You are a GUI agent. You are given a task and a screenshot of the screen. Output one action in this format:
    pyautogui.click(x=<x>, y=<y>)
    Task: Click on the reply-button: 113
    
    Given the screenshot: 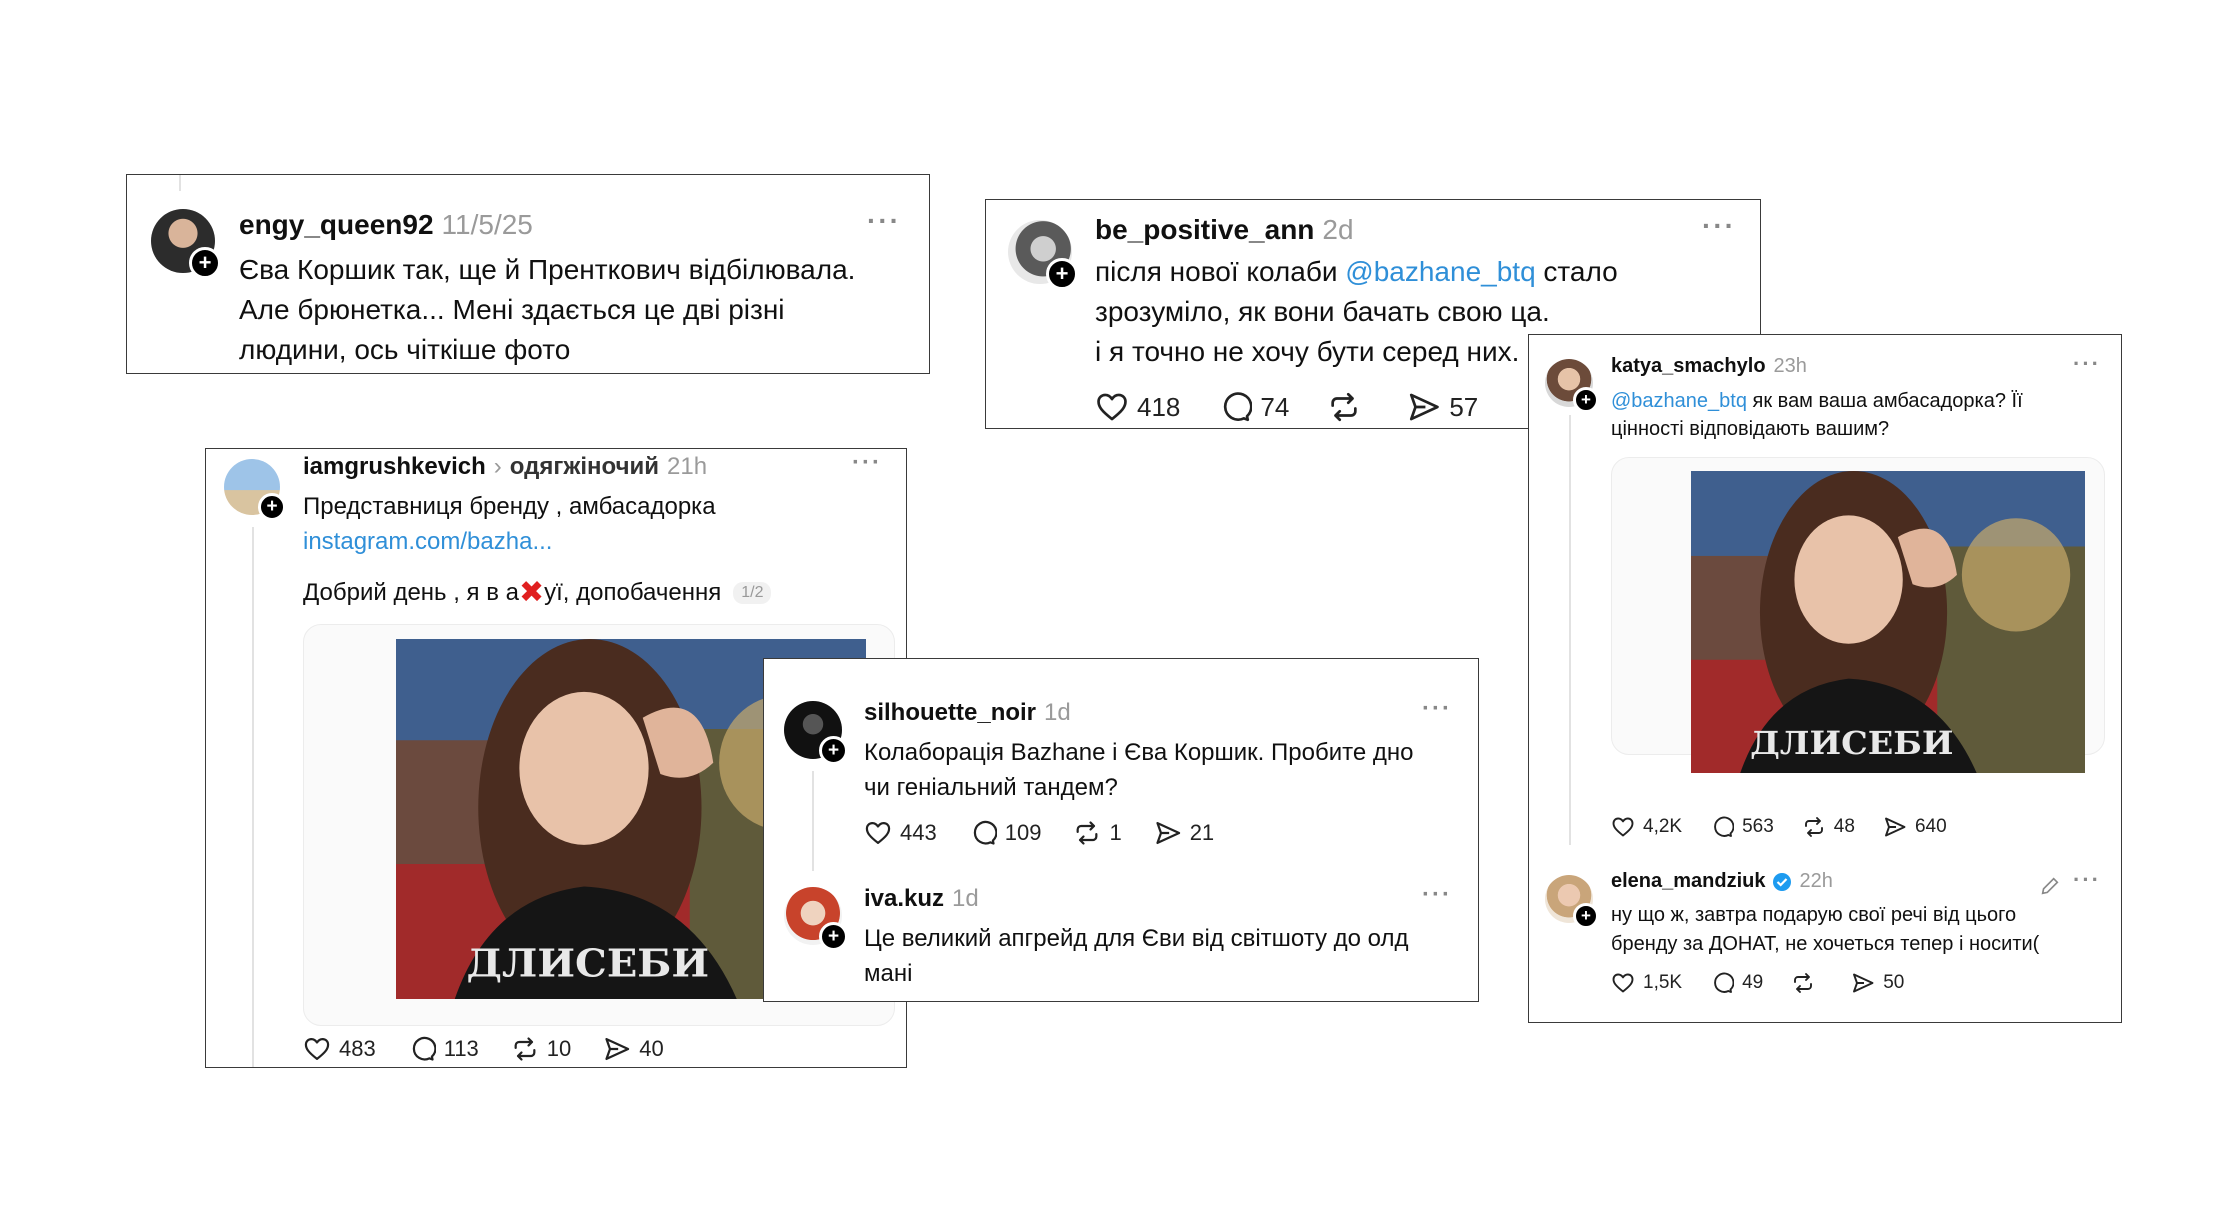 What is the action you would take?
    pyautogui.click(x=443, y=1049)
    